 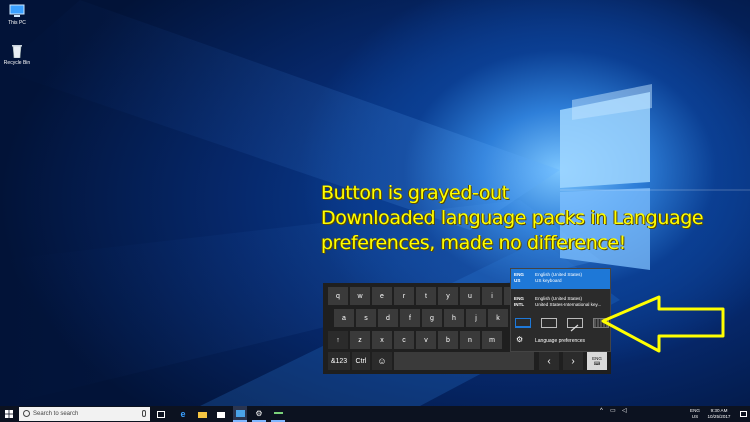 I want to click on key-r: r, so click(x=404, y=296).